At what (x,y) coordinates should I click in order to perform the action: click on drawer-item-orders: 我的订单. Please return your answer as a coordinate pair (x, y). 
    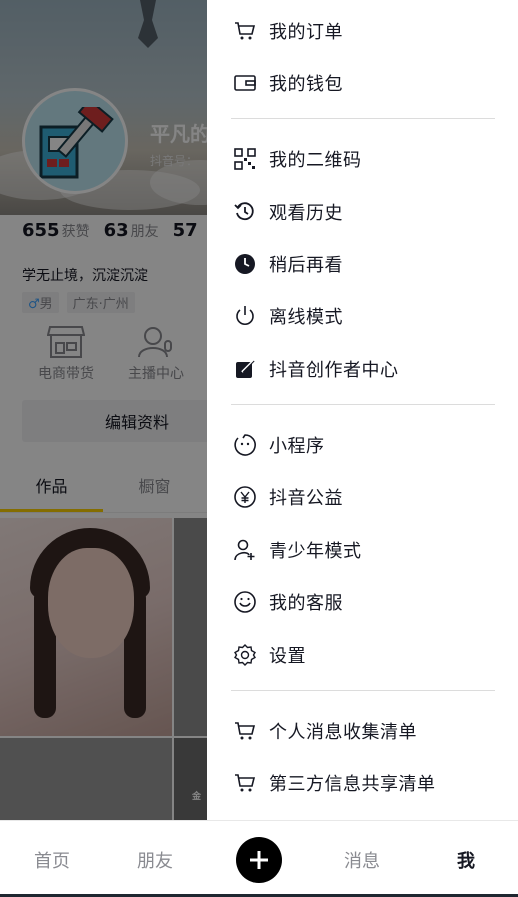
    Looking at the image, I should click on (288, 31).